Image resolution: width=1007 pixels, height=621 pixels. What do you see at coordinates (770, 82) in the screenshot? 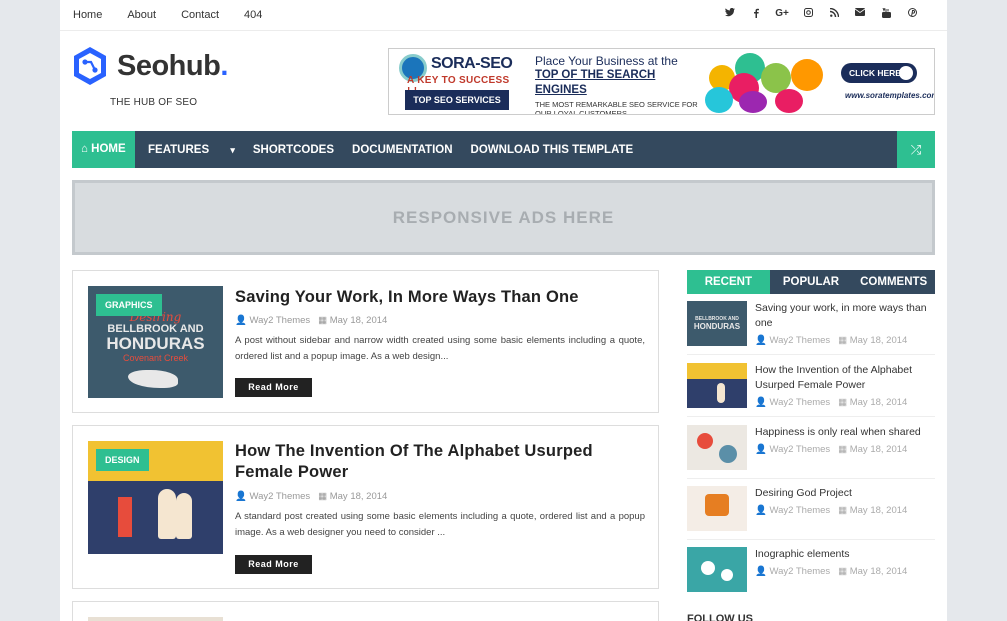
I see `banner-bubbles` at bounding box center [770, 82].